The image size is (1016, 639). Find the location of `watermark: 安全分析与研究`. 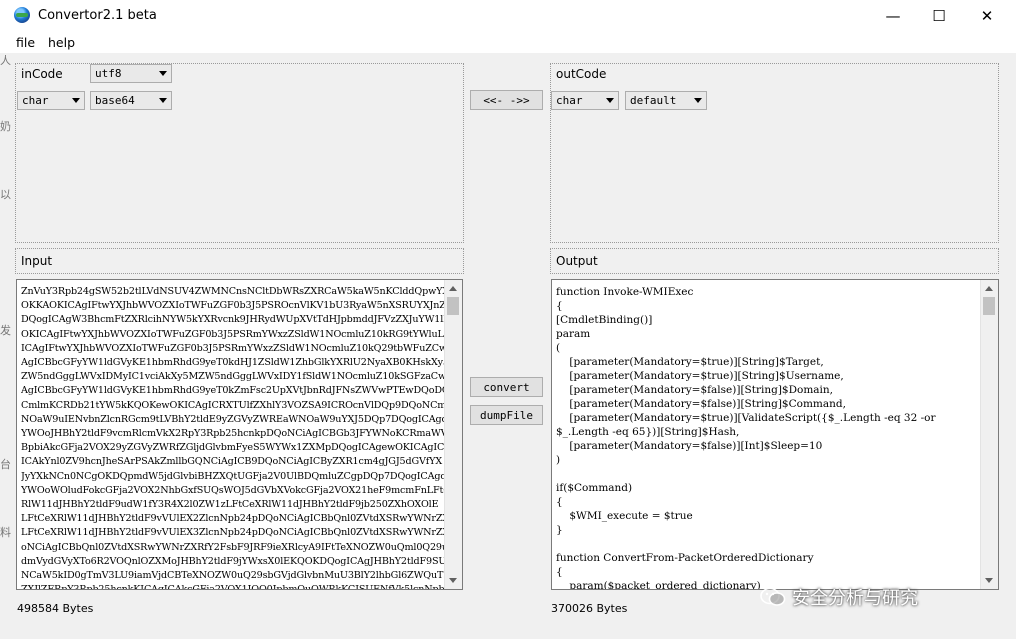

watermark: 安全分析与研究 is located at coordinates (839, 597).